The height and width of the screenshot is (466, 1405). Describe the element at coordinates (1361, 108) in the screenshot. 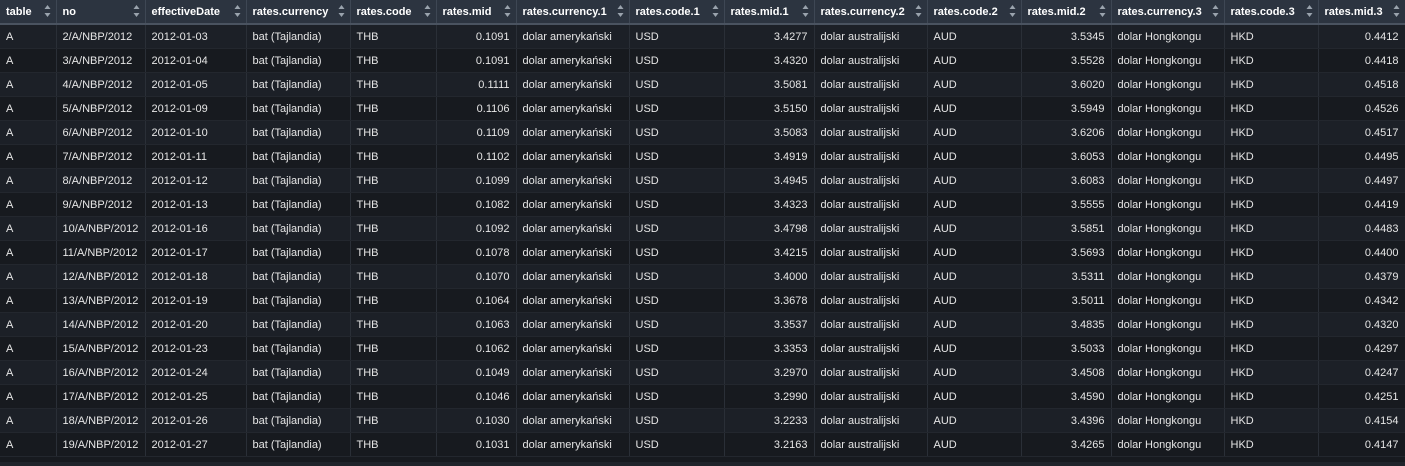

I see `cell-rates-mid-3: 0.4526` at that location.